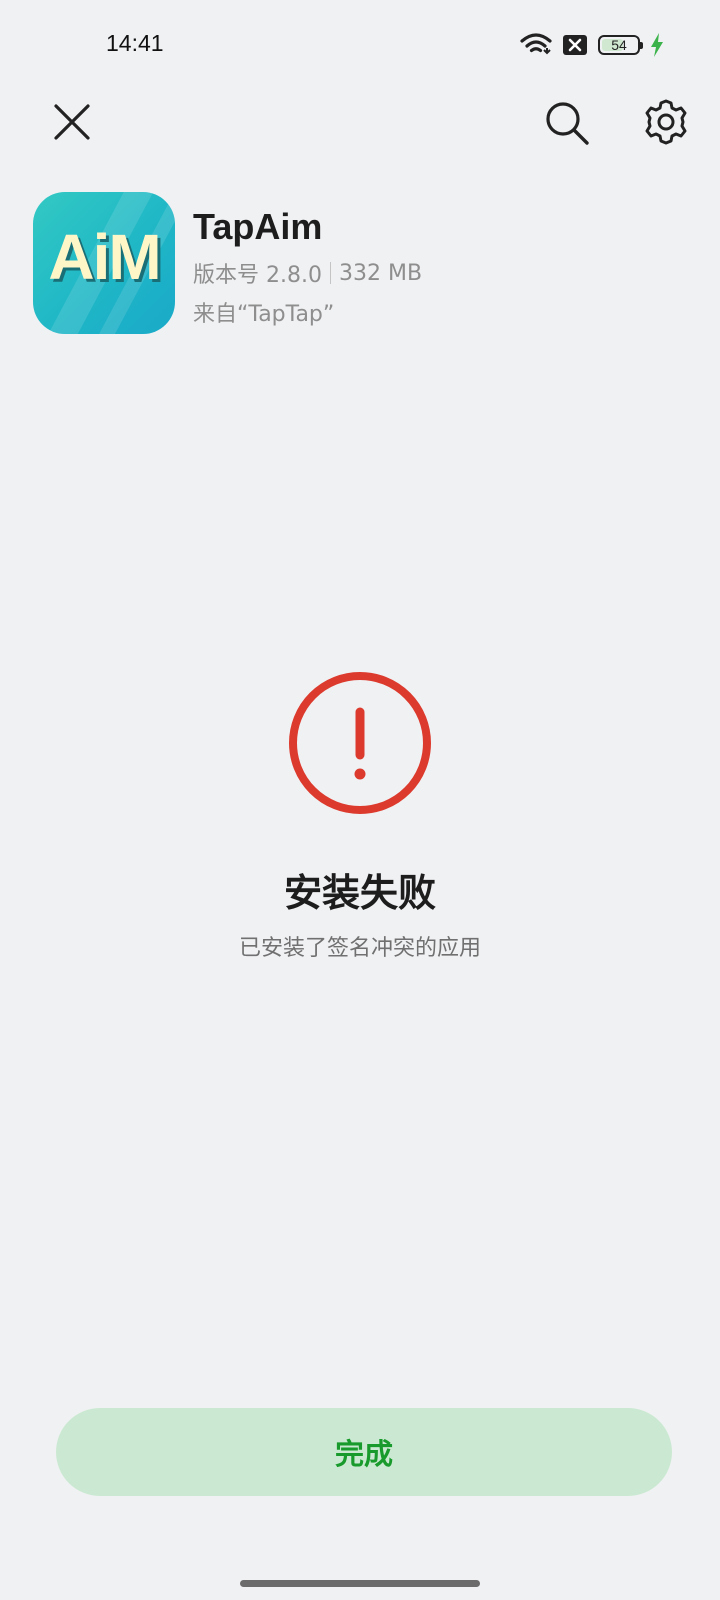  I want to click on install-status-title: 安装失败, so click(359, 893).